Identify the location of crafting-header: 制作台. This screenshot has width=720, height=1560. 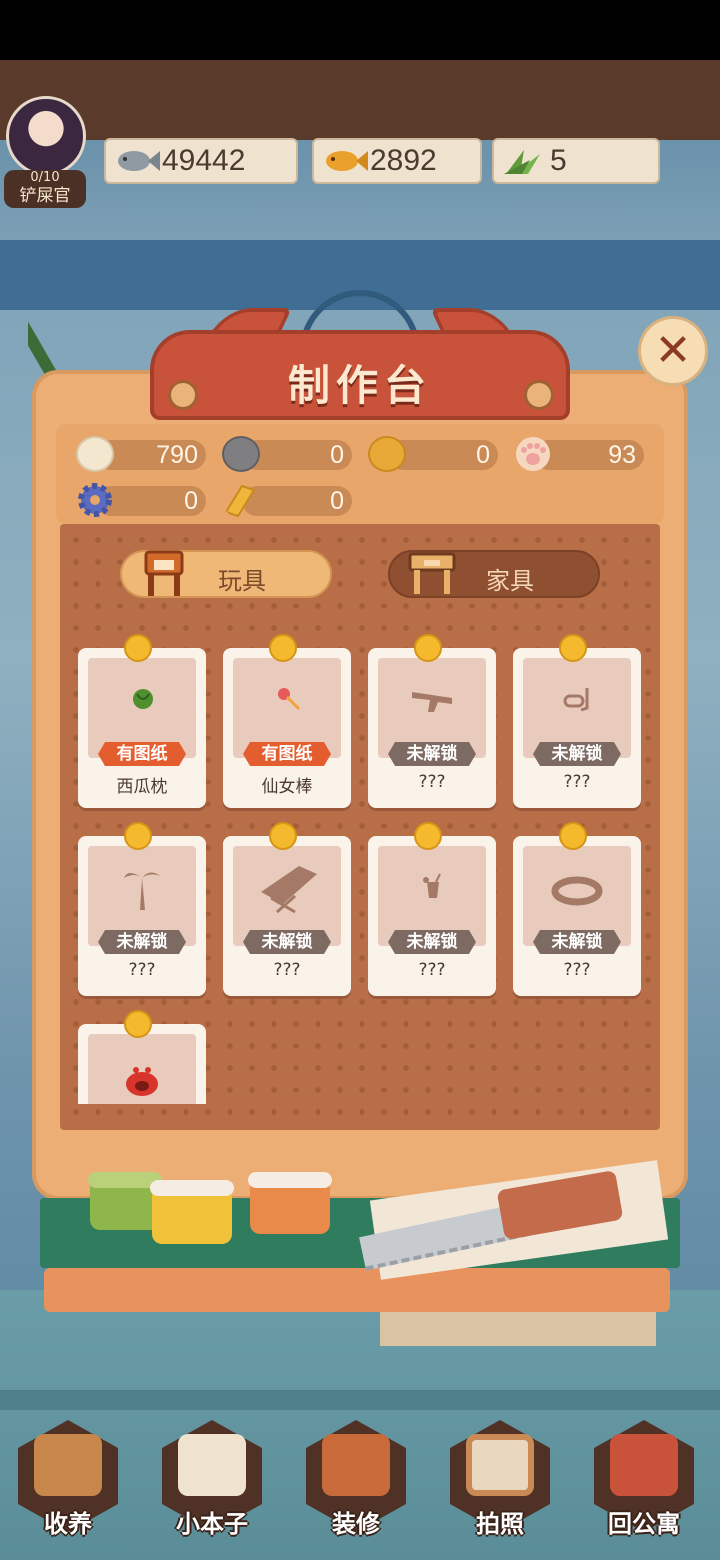
(360, 364).